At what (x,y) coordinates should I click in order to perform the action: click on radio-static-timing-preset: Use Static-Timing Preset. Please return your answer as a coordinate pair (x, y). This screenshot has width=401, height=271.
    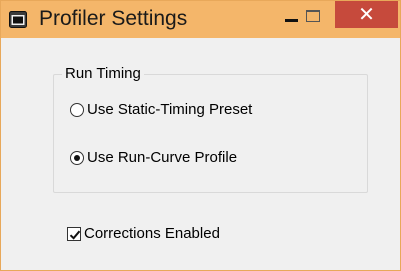
    Looking at the image, I should click on (161, 109).